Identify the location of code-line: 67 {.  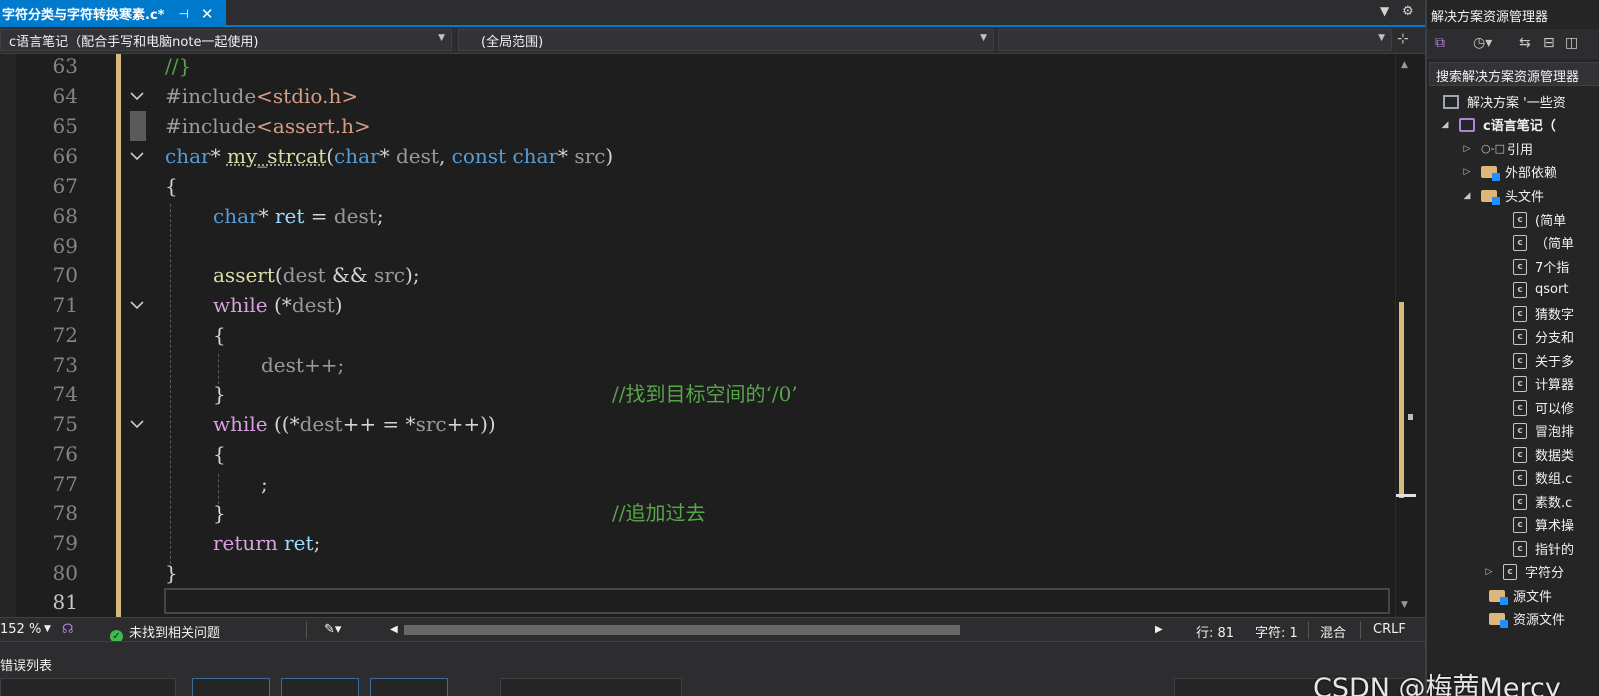
(696, 186).